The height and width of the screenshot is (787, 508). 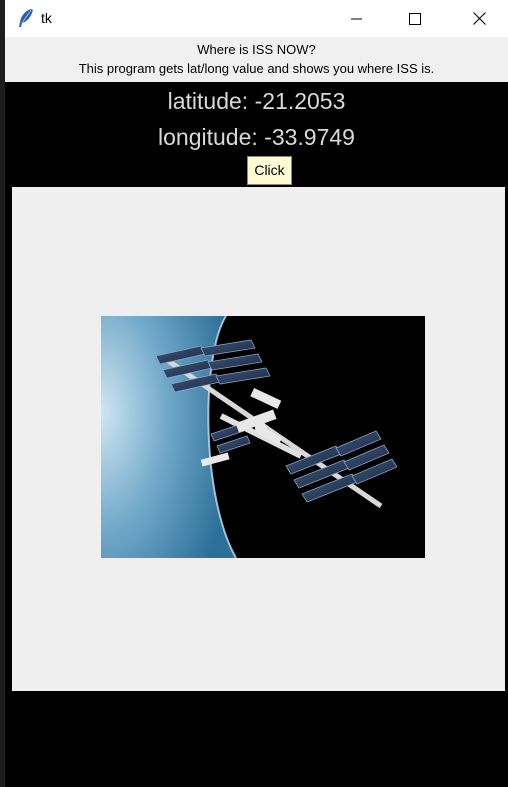 I want to click on latitude-label: latitude: -21.2053, so click(x=256, y=101).